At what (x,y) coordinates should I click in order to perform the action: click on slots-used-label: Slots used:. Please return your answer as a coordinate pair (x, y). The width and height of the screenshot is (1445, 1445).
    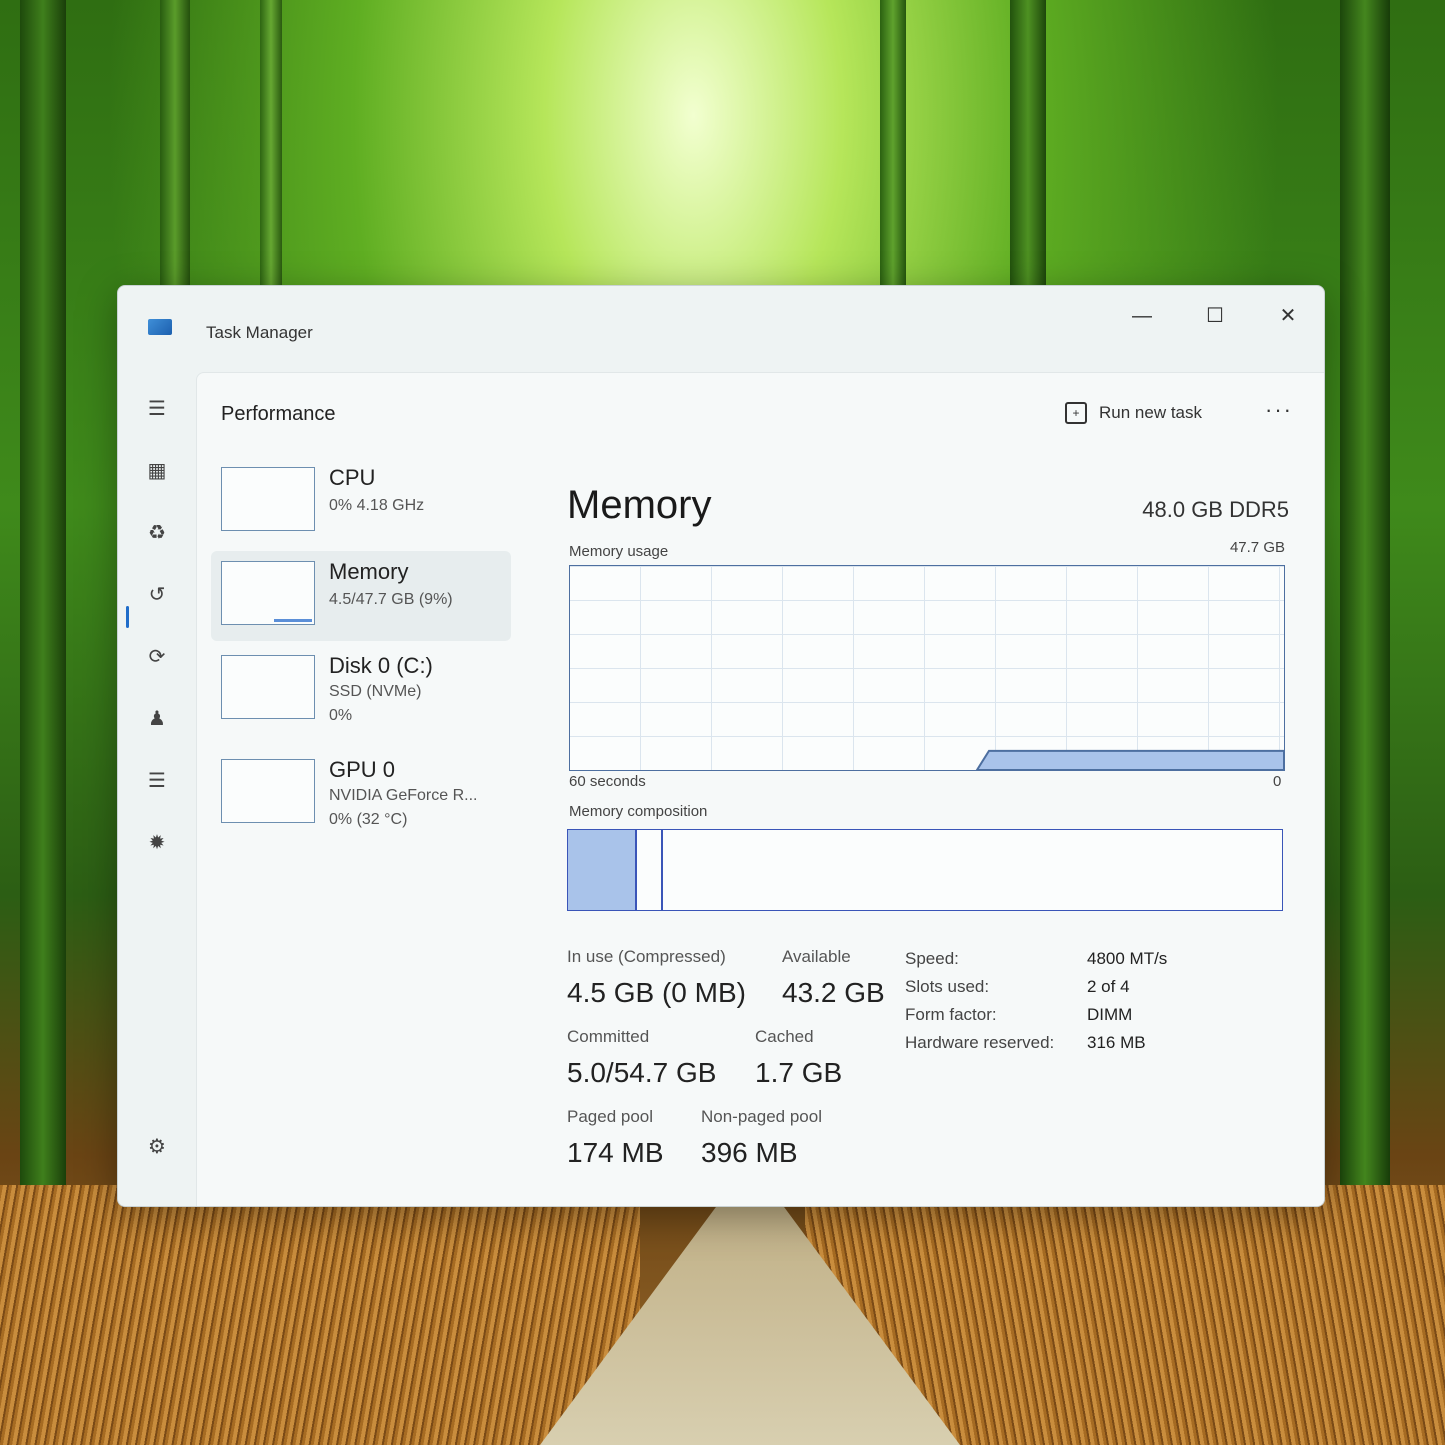
    Looking at the image, I should click on (947, 986).